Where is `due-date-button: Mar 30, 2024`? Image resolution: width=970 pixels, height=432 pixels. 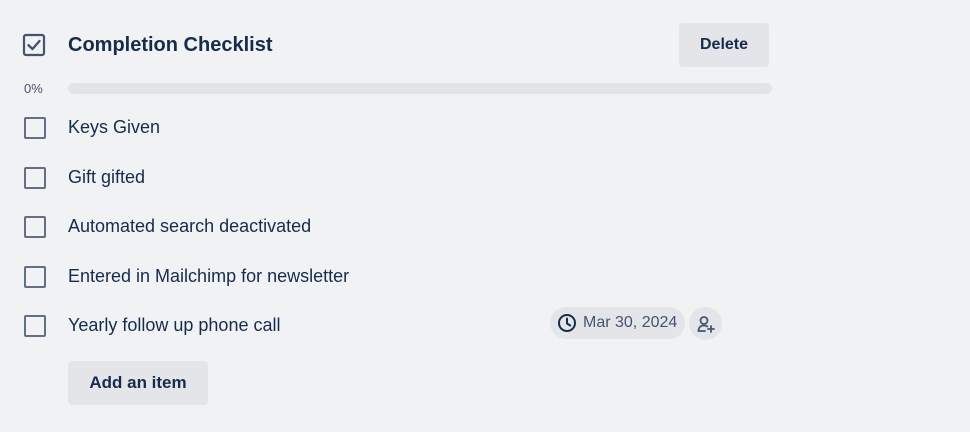 due-date-button: Mar 30, 2024 is located at coordinates (618, 323).